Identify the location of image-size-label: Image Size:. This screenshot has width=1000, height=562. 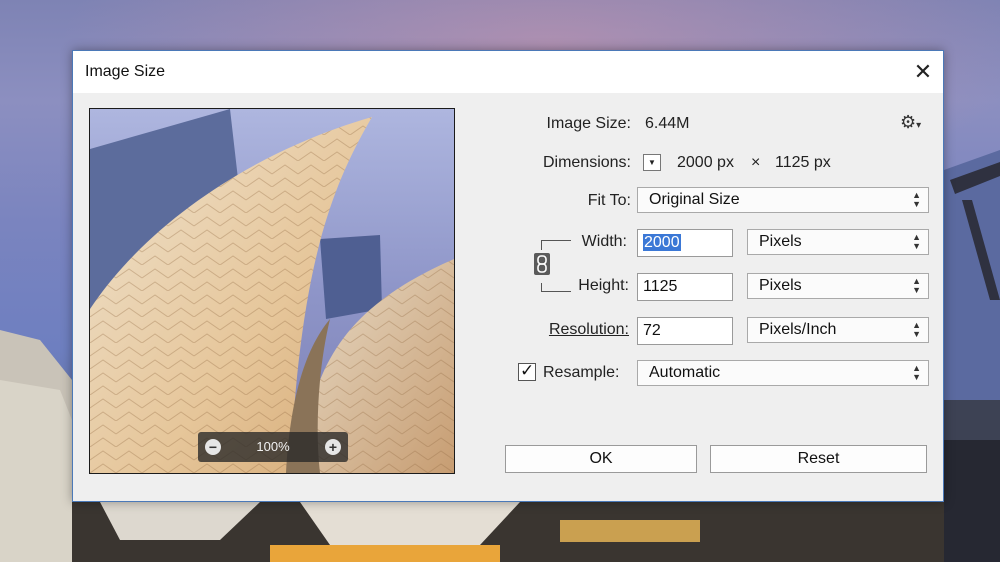
(588, 123).